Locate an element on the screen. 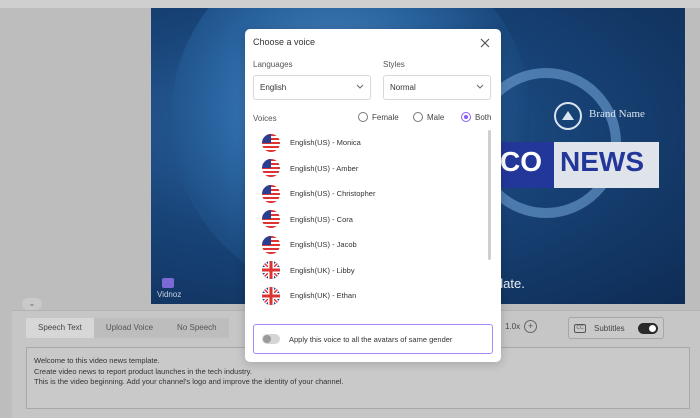  tab-upload-voice: Upload Voice is located at coordinates (129, 328).